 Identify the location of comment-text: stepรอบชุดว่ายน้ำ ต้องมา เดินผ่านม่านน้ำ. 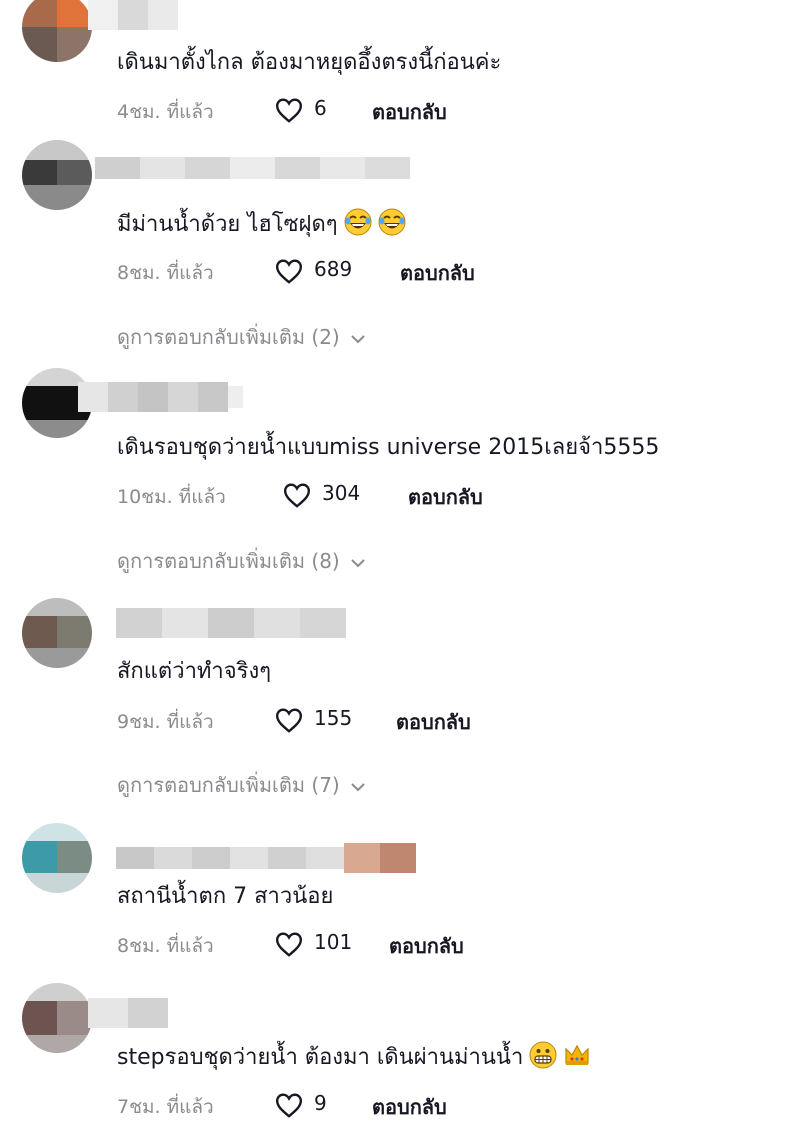
(354, 1057).